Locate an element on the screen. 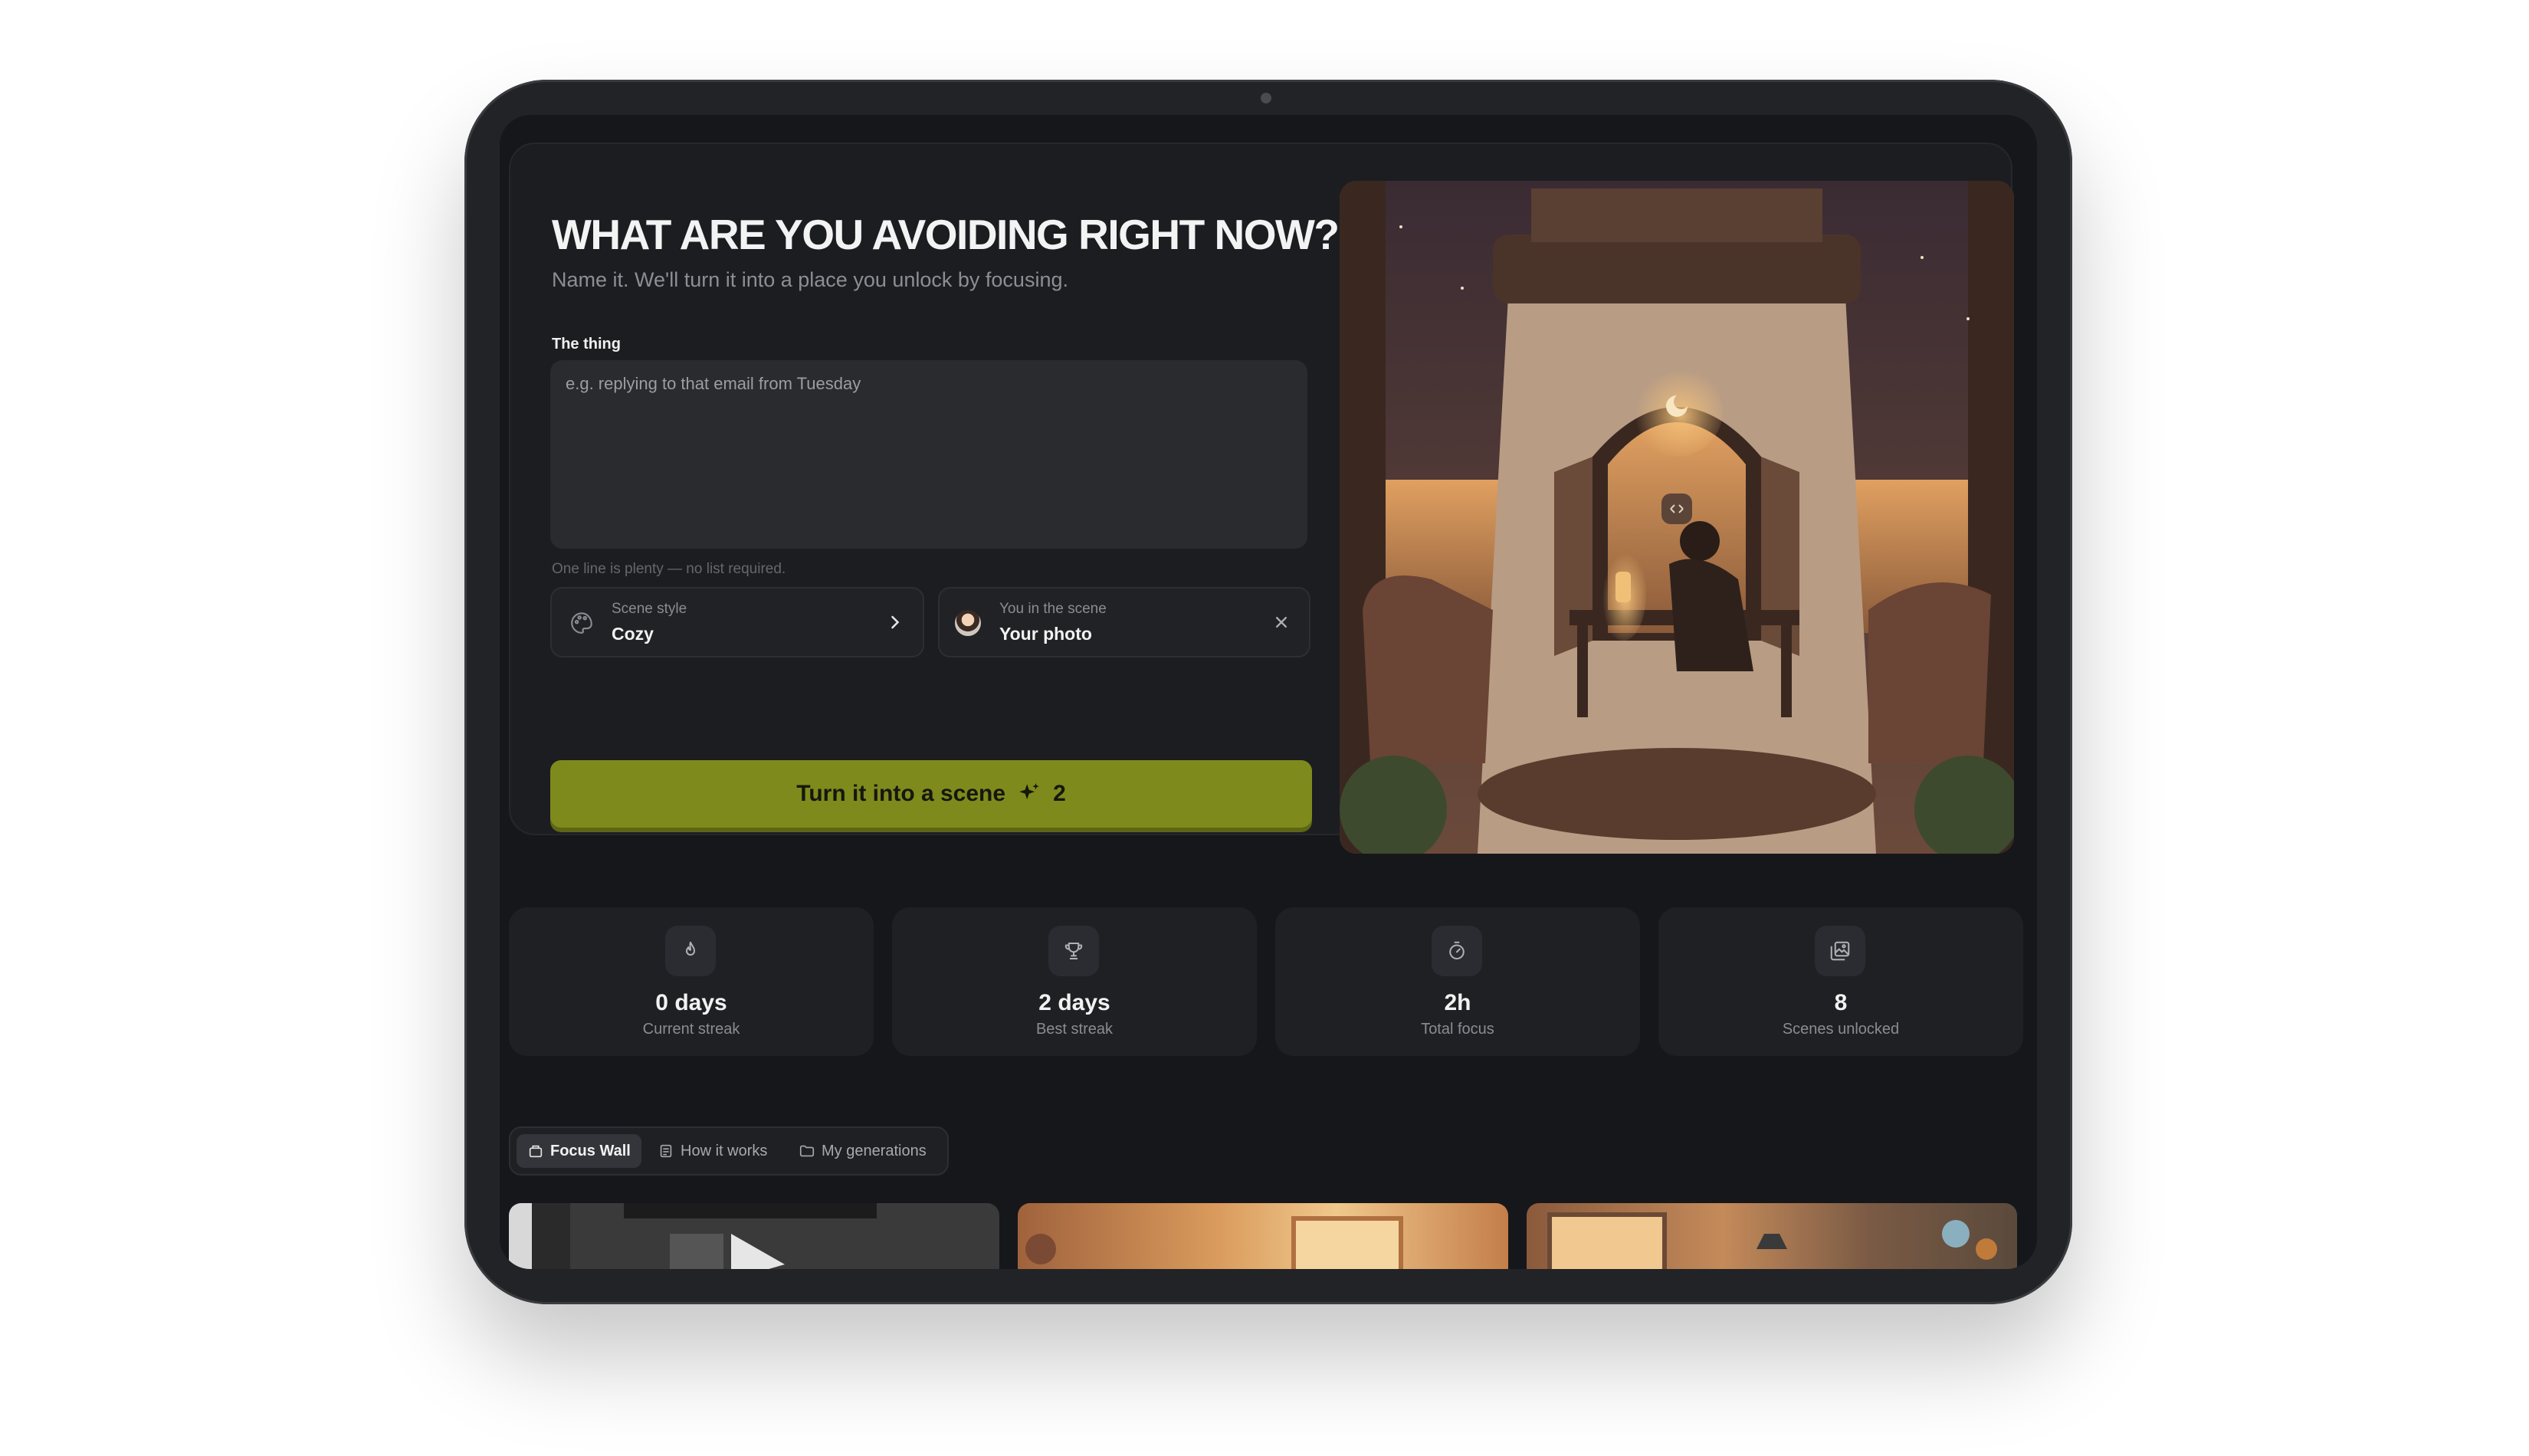  you-in-scene-label: You in the scene is located at coordinates (1053, 609).